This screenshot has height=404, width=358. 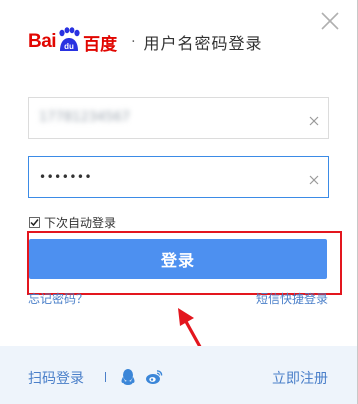 What do you see at coordinates (314, 119) in the screenshot?
I see `clear-username-icon` at bounding box center [314, 119].